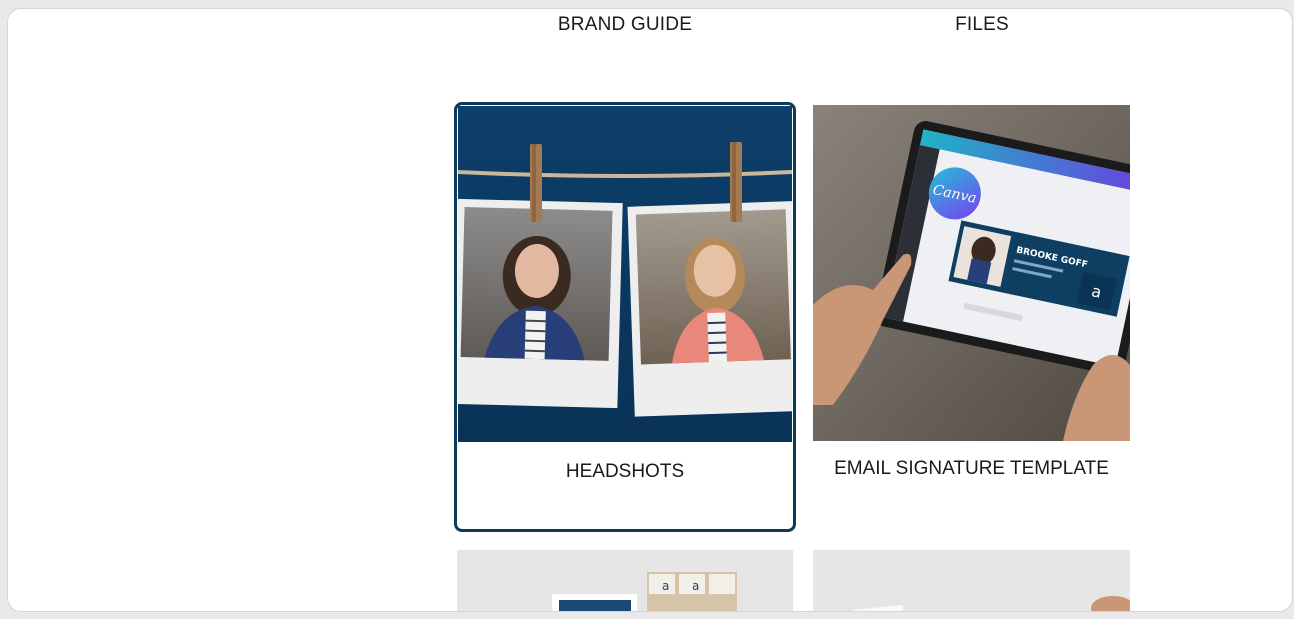 Image resolution: width=1294 pixels, height=619 pixels. I want to click on email-signature-image: Canva BROOKE GOFF a, so click(971, 273).